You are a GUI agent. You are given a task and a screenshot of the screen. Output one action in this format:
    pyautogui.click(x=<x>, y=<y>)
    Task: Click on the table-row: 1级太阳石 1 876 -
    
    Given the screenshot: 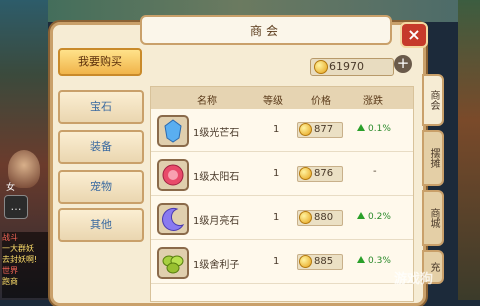 What is the action you would take?
    pyautogui.click(x=282, y=175)
    